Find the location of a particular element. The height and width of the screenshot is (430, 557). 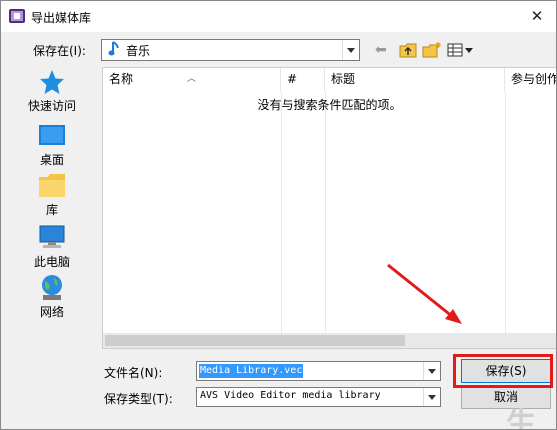

annotation-arrow-icon is located at coordinates (424, 293).